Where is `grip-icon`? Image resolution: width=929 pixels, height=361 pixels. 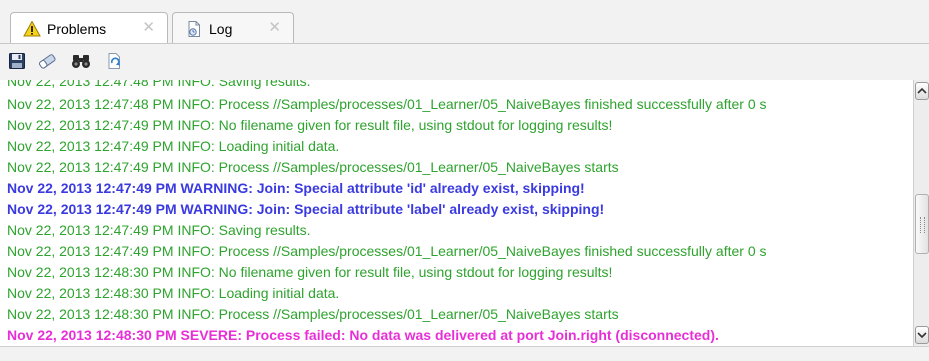
grip-icon is located at coordinates (922, 225).